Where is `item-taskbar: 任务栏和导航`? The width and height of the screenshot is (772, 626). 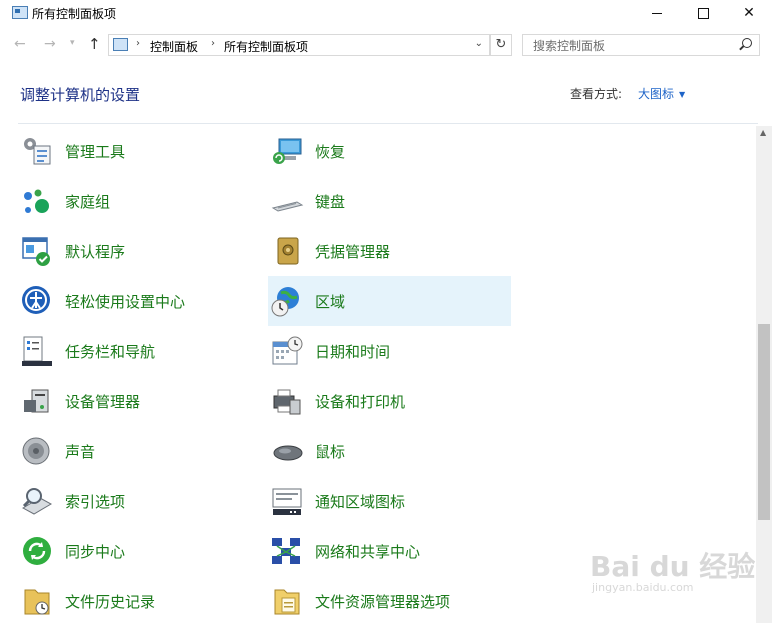
item-taskbar: 任务栏和导航 is located at coordinates (139, 351).